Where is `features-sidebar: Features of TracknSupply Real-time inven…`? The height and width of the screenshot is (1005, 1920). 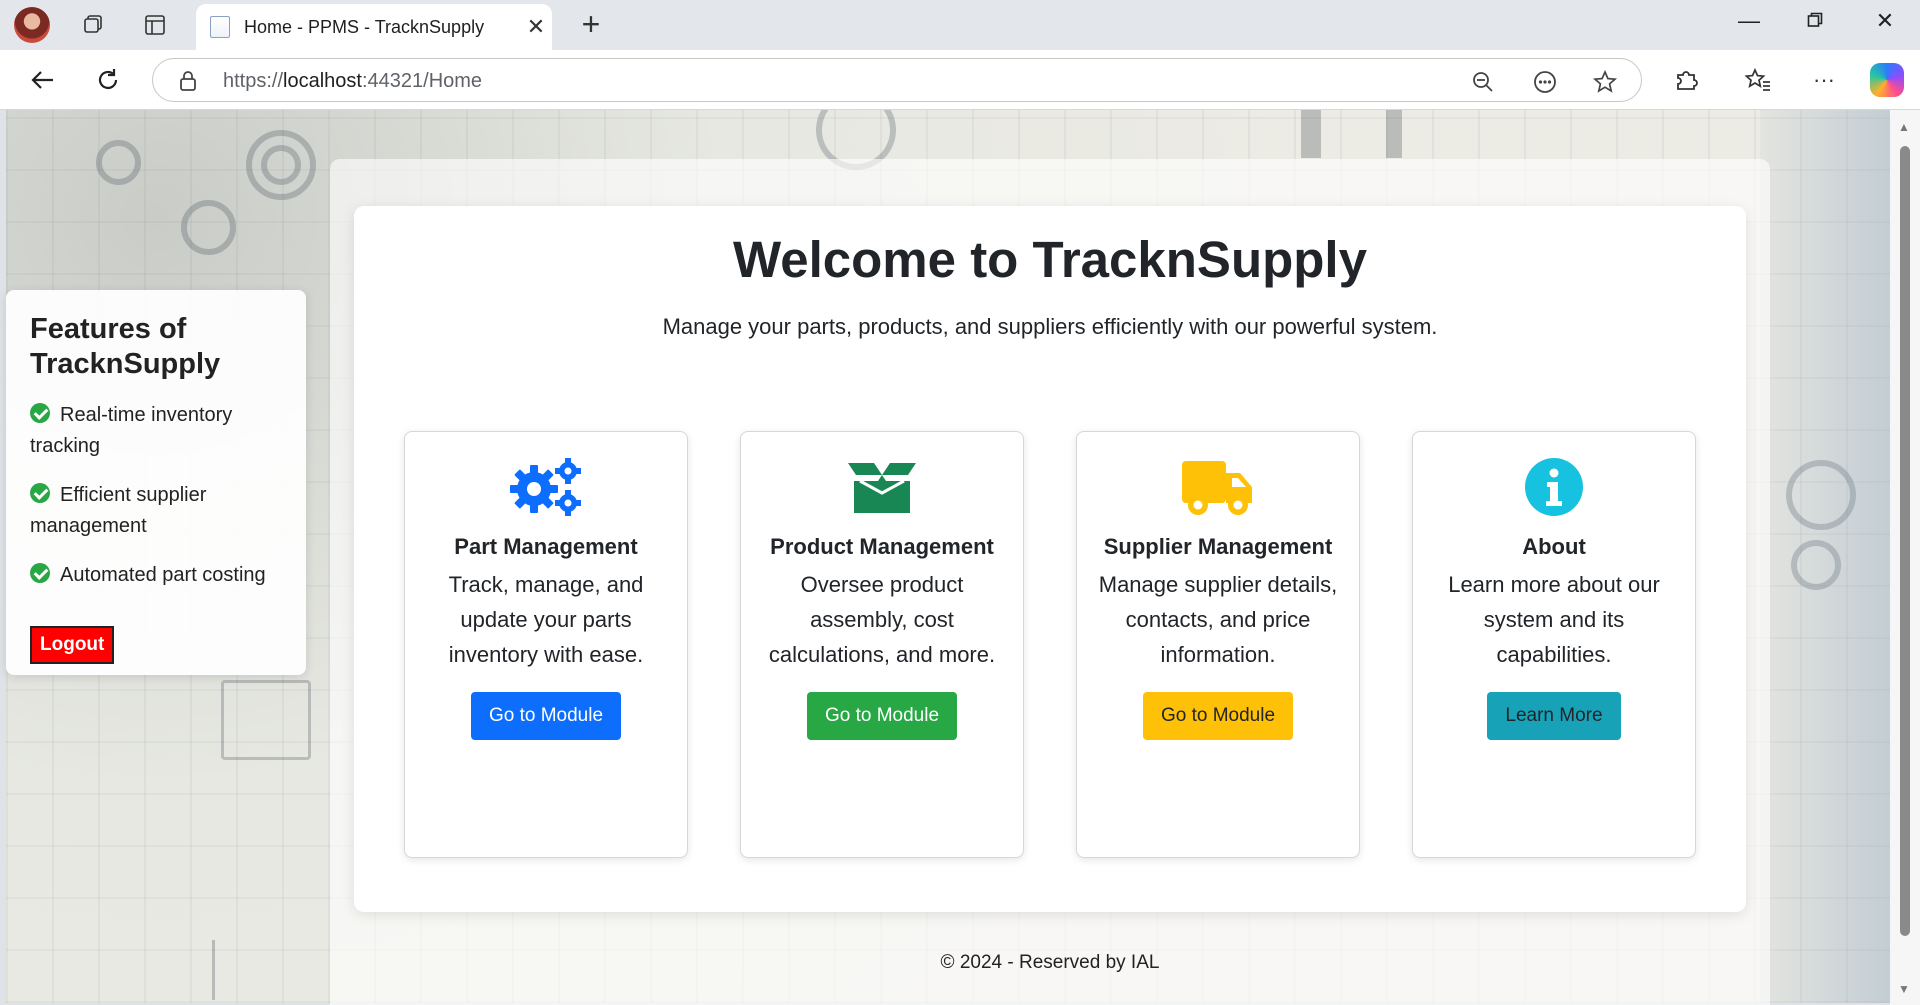
features-sidebar: Features of TracknSupply Real-time inven… is located at coordinates (156, 482).